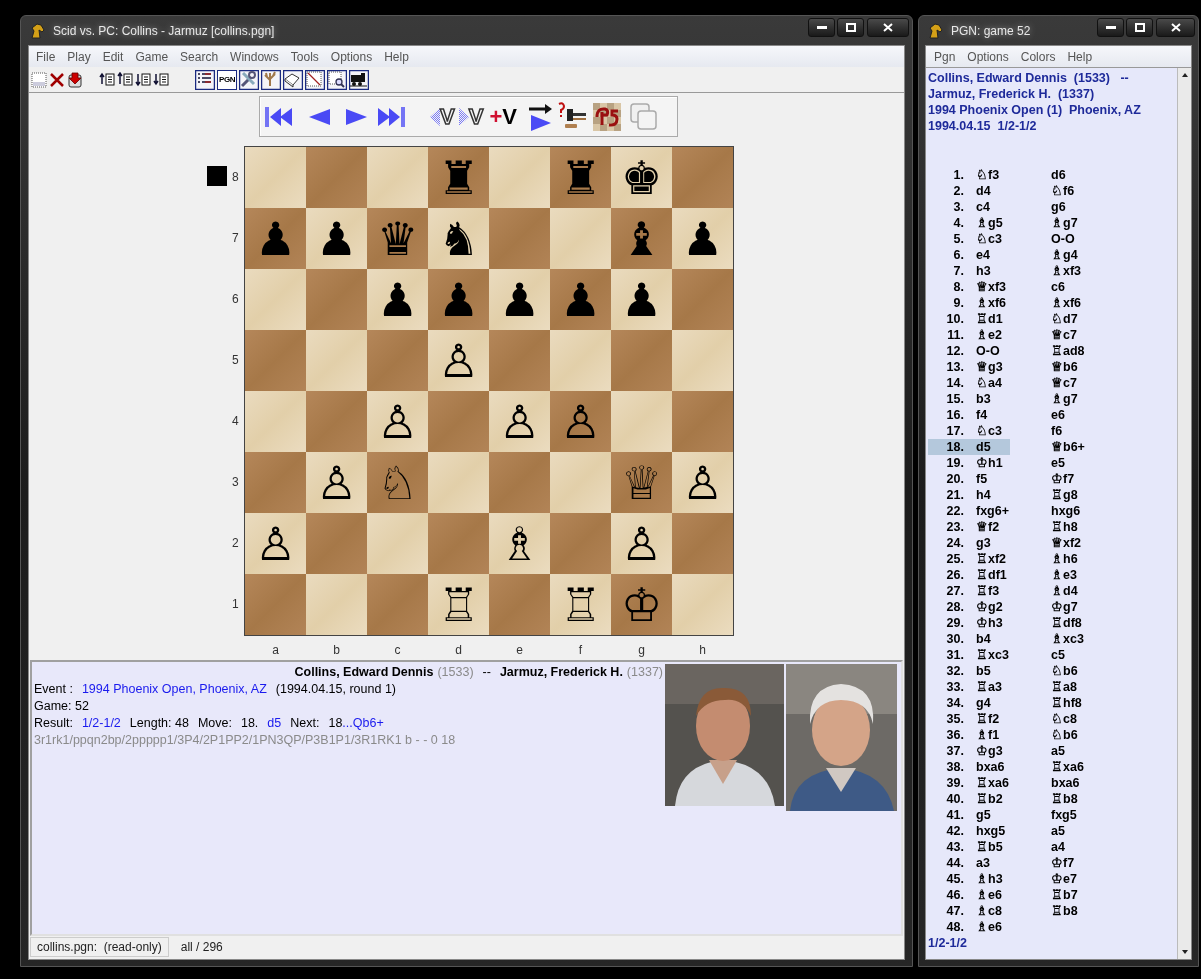 Image resolution: width=1201 pixels, height=979 pixels. I want to click on move: ♗g4, so click(1064, 255).